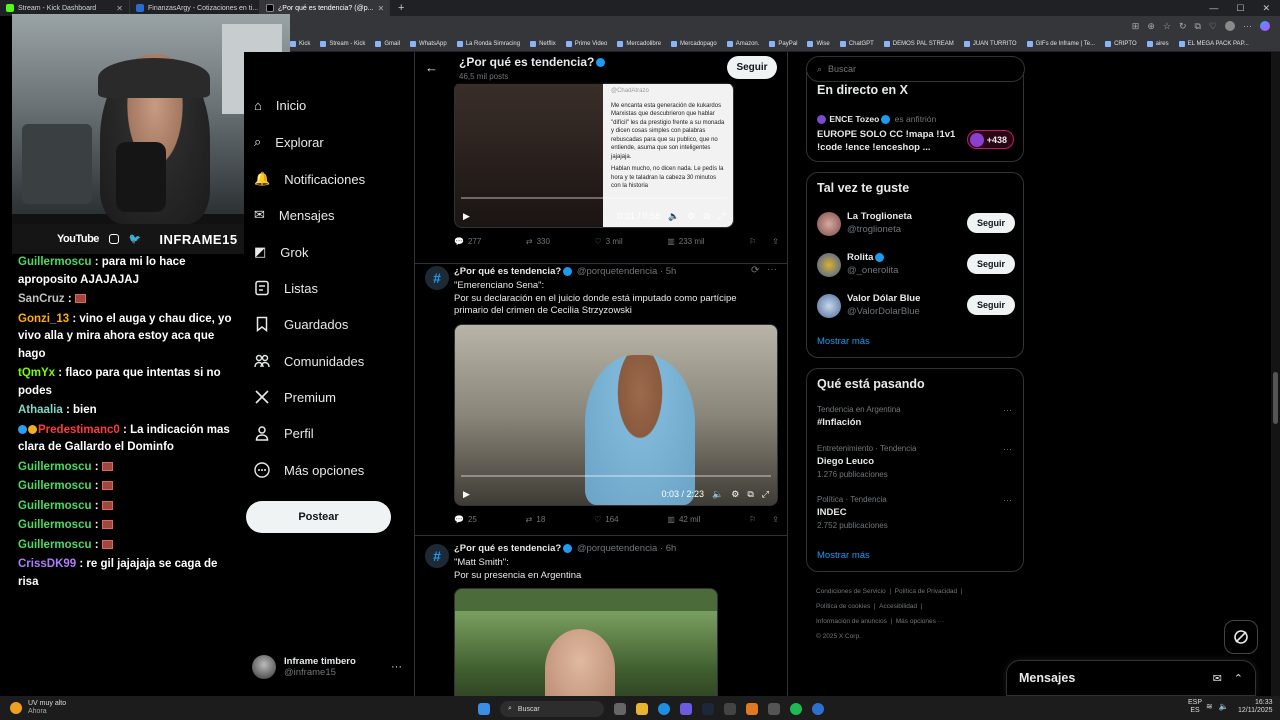 The image size is (1280, 720). Describe the element at coordinates (843, 341) in the screenshot. I see `show-more-link: Mostrar más` at that location.